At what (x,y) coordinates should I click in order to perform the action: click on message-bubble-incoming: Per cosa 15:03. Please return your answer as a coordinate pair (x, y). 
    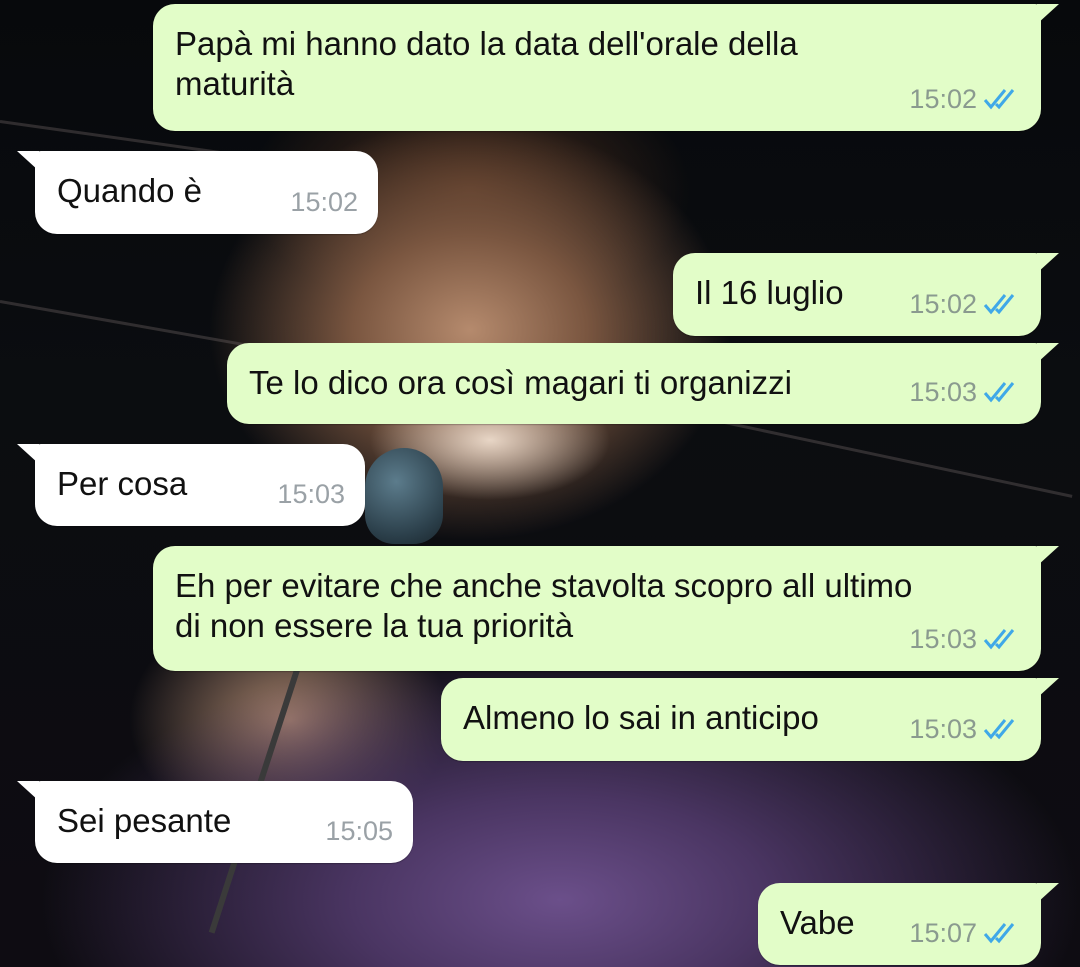
    Looking at the image, I should click on (191, 485).